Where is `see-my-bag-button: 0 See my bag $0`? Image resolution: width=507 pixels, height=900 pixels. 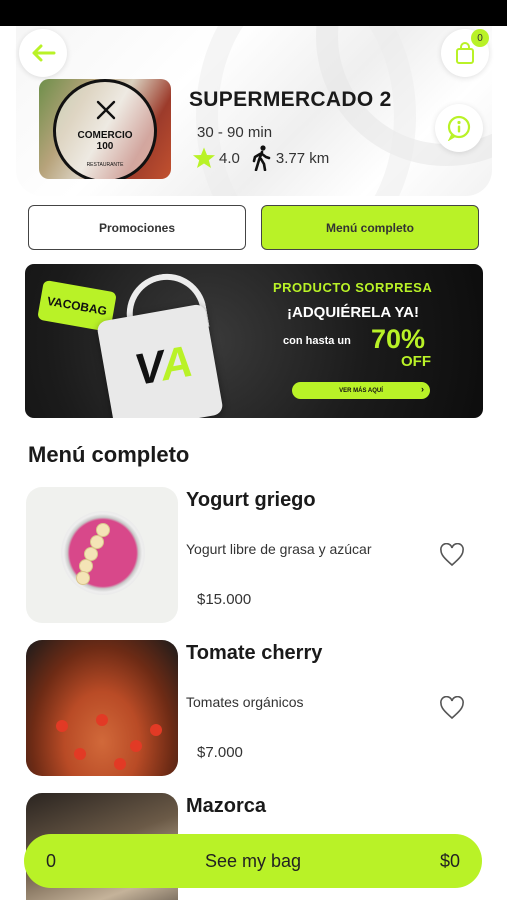 see-my-bag-button: 0 See my bag $0 is located at coordinates (253, 861).